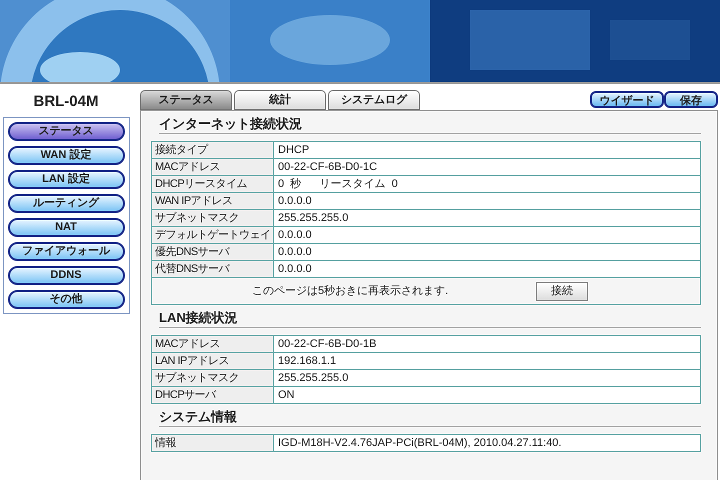 The image size is (720, 480). I want to click on refresh-note: このページは5秒おきに再表示されます., so click(350, 291).